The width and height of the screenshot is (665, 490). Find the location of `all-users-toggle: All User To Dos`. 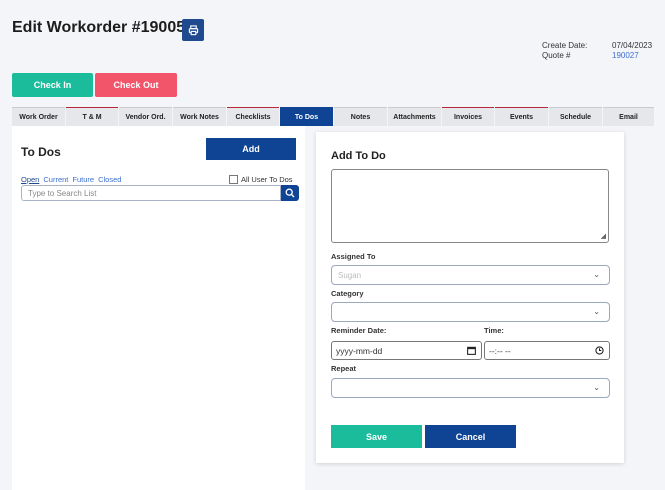

all-users-toggle: All User To Dos is located at coordinates (261, 179).